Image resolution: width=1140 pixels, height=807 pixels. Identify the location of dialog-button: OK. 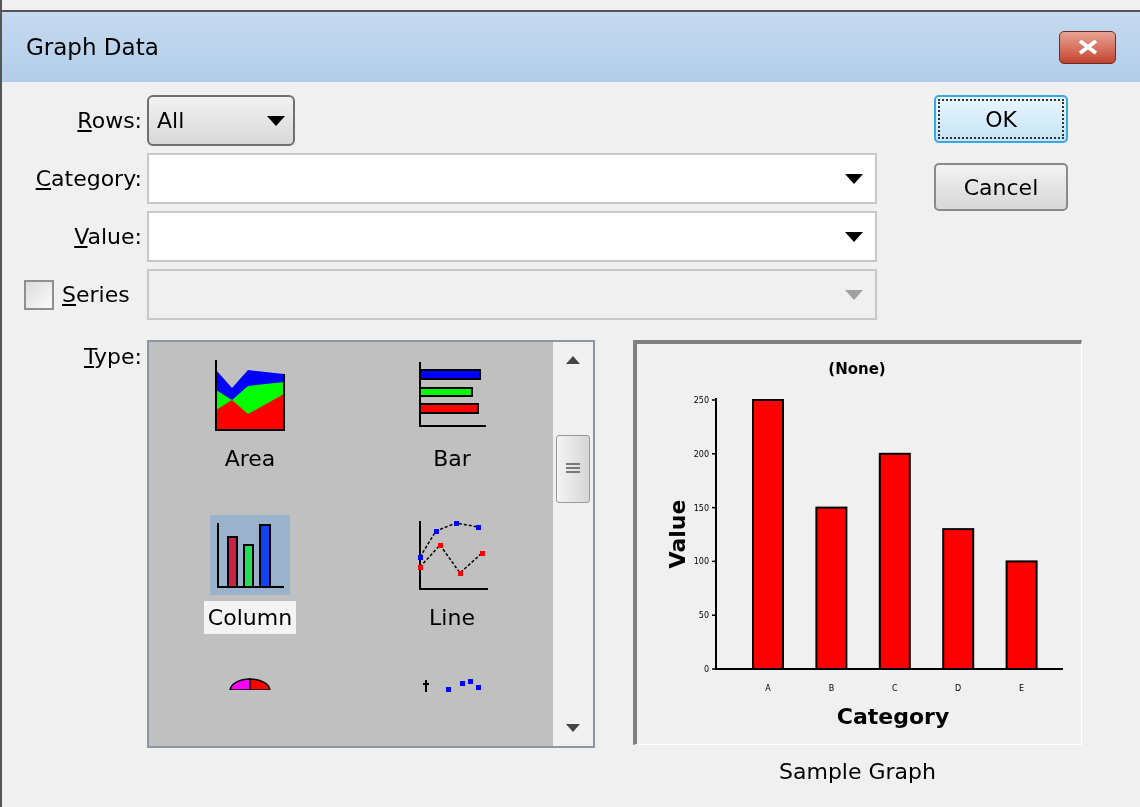
(1001, 119).